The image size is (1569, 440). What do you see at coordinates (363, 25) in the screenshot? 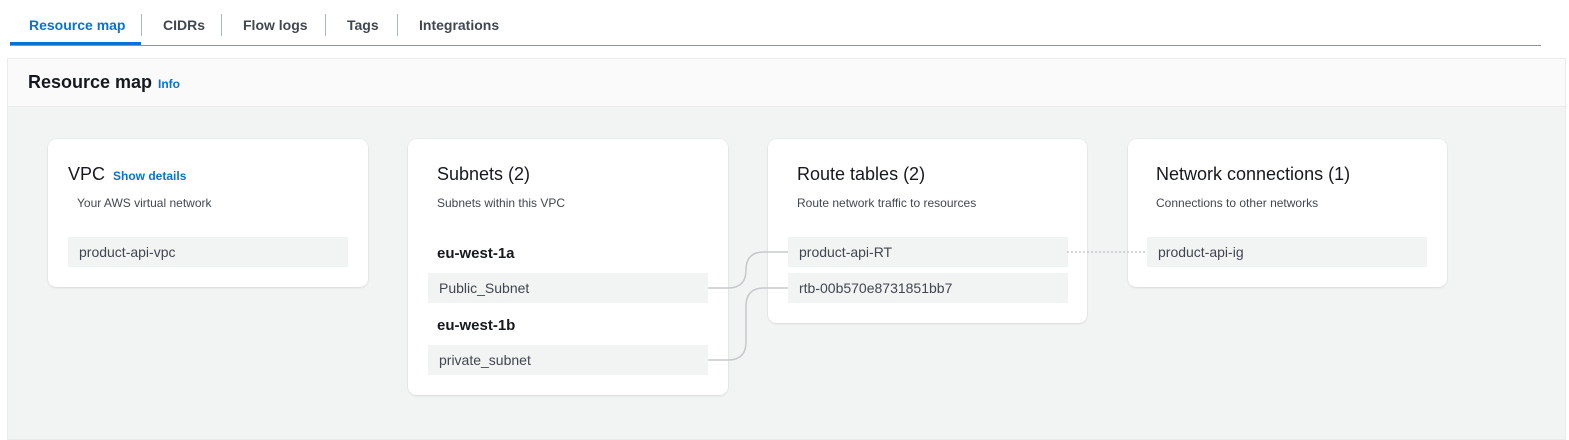
I see `tab-tags: Tags` at bounding box center [363, 25].